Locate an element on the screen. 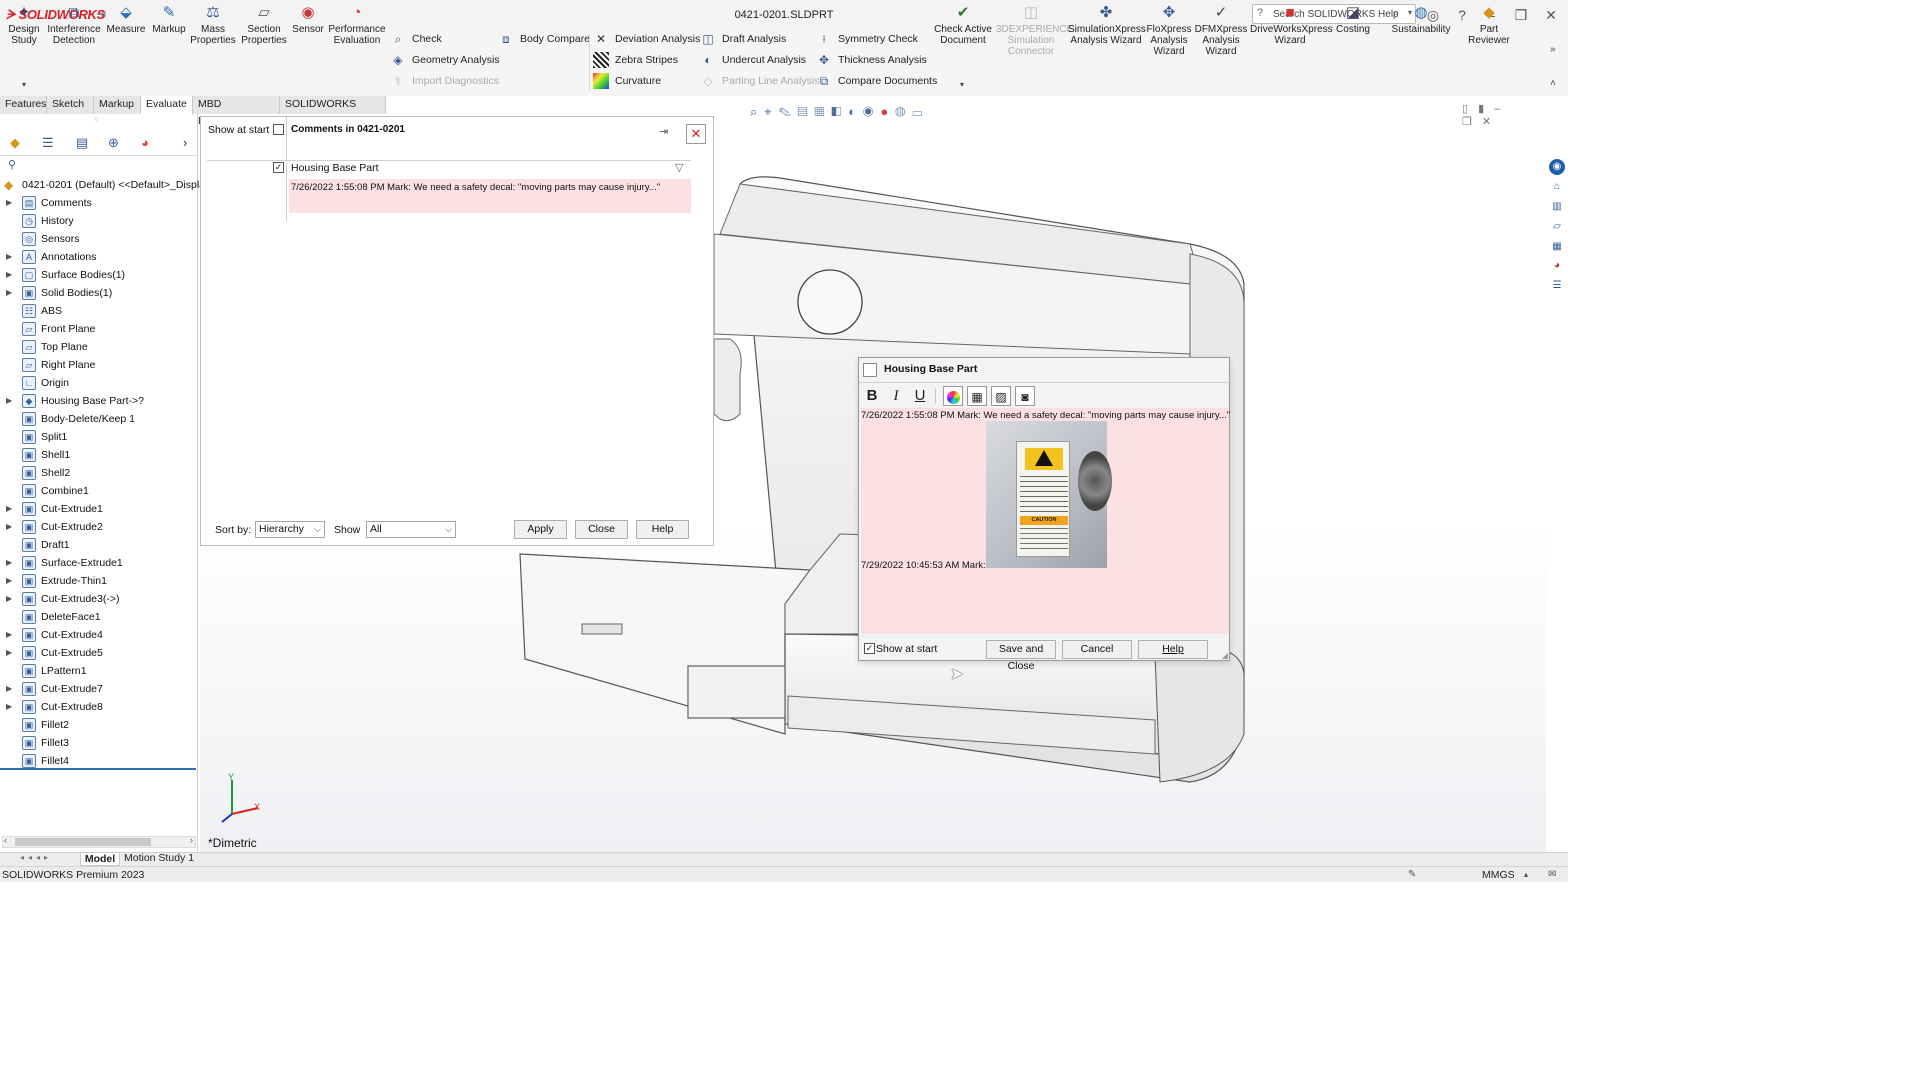 The height and width of the screenshot is (1080, 1920). design-study-dropdown-icon: ▾ is located at coordinates (24, 84).